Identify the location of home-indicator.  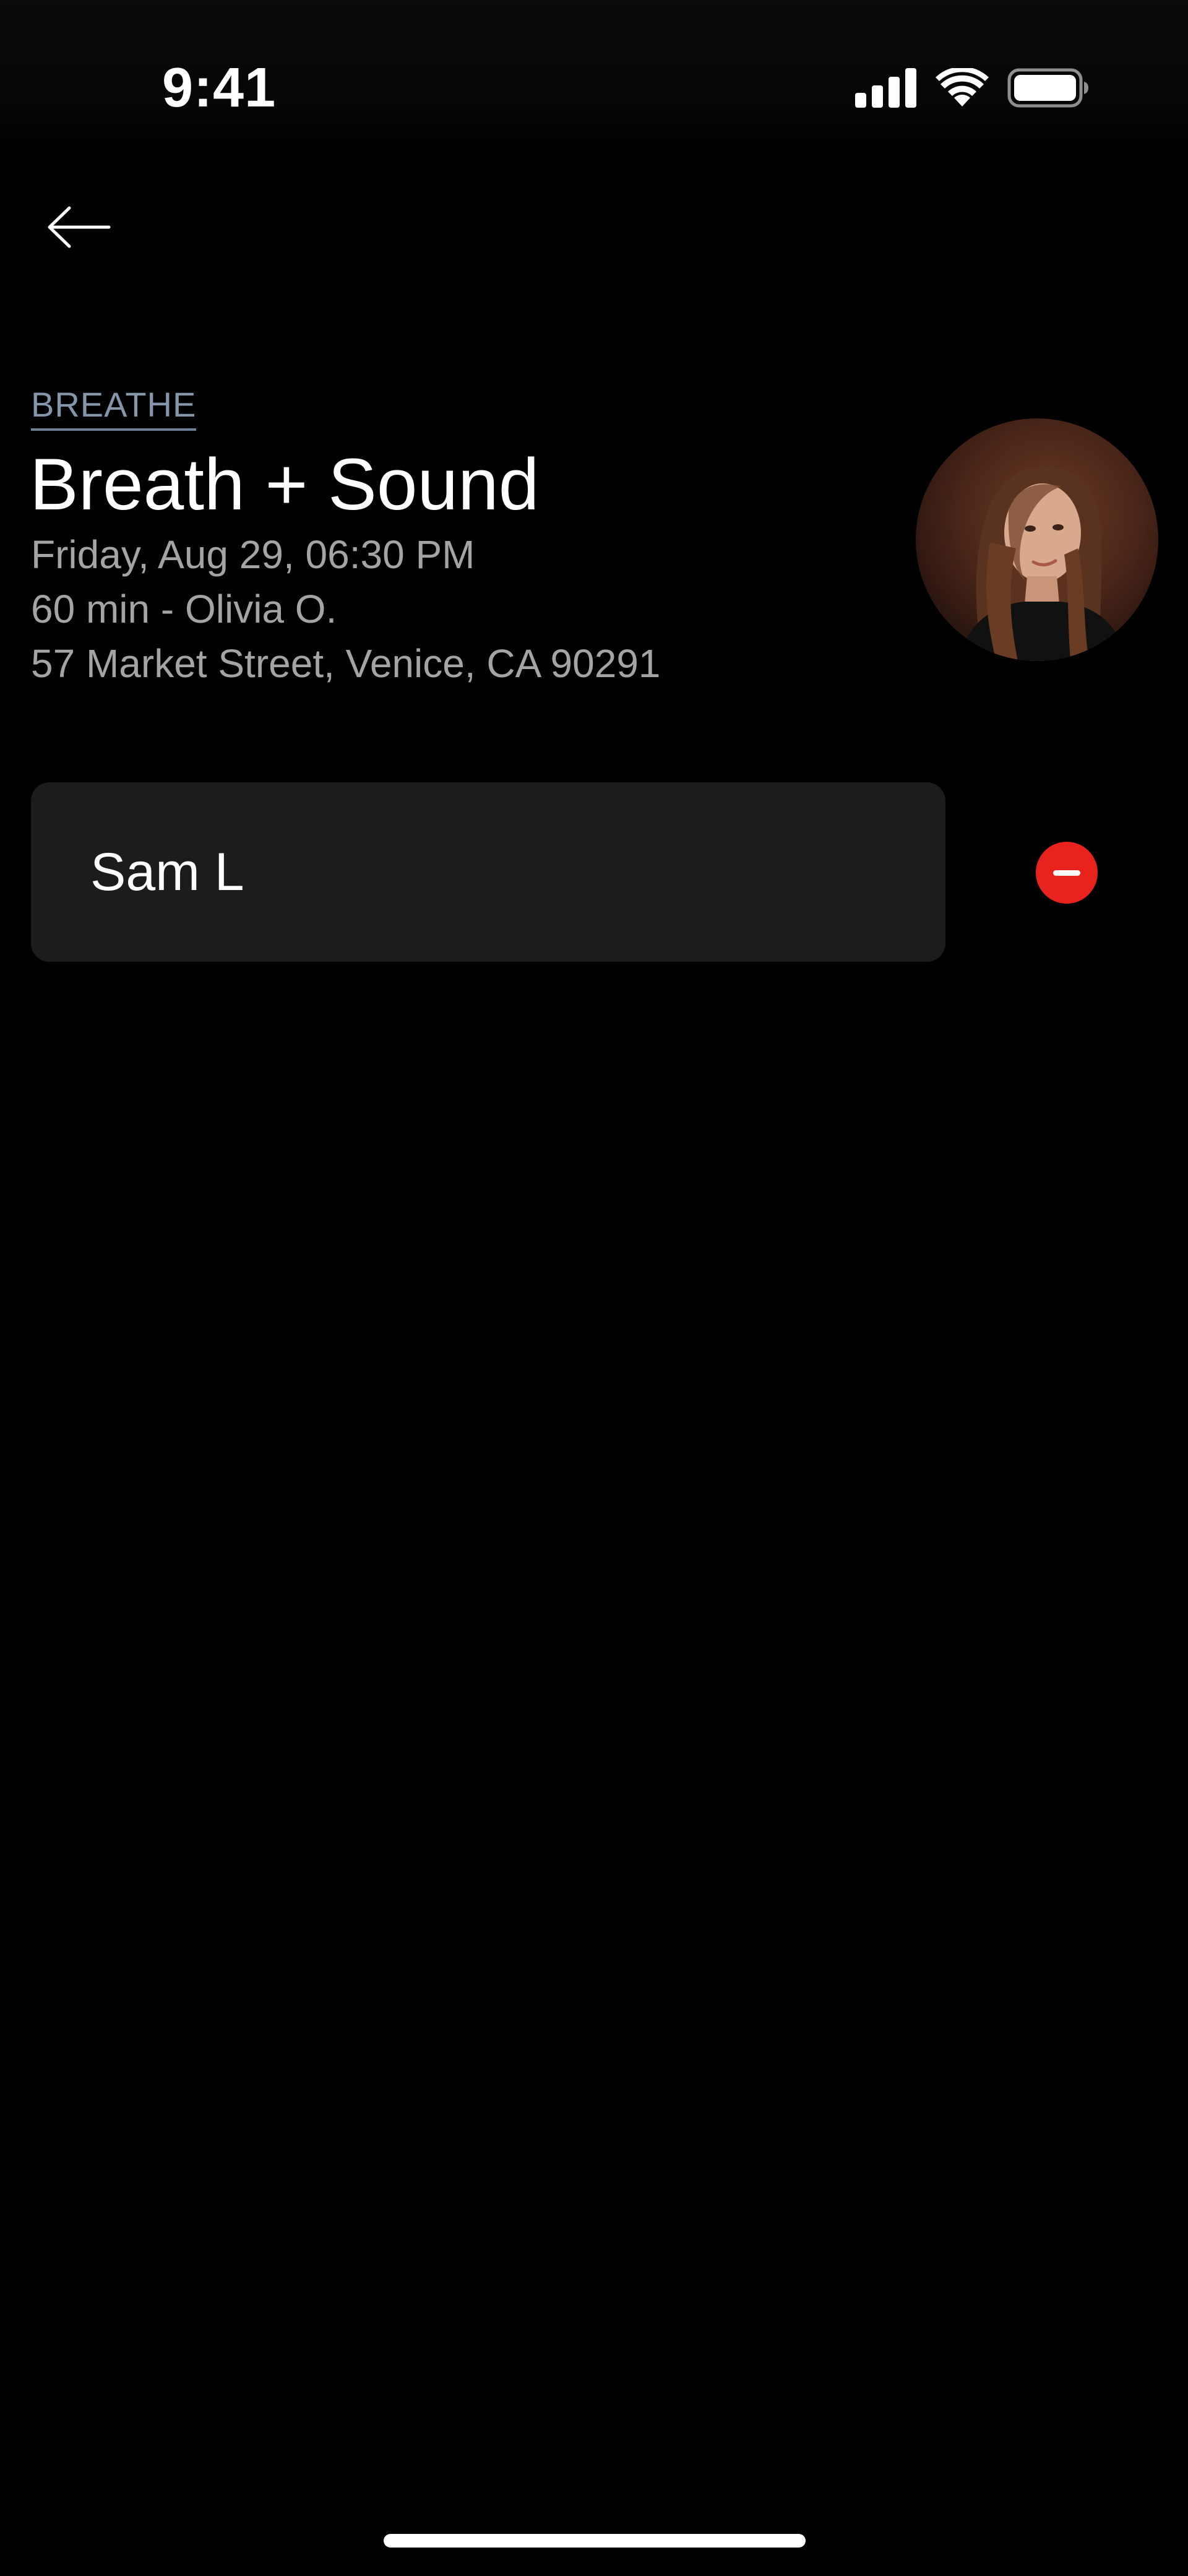
(595, 2541).